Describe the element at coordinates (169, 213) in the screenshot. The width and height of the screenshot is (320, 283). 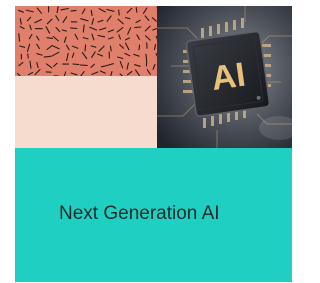
I see `card-headline: Next Generation AI` at that location.